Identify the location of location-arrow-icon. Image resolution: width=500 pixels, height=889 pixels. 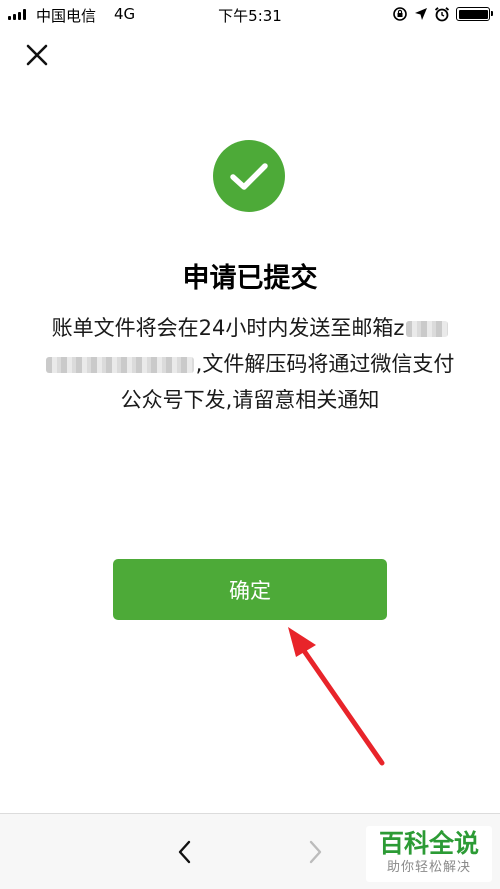
(421, 14).